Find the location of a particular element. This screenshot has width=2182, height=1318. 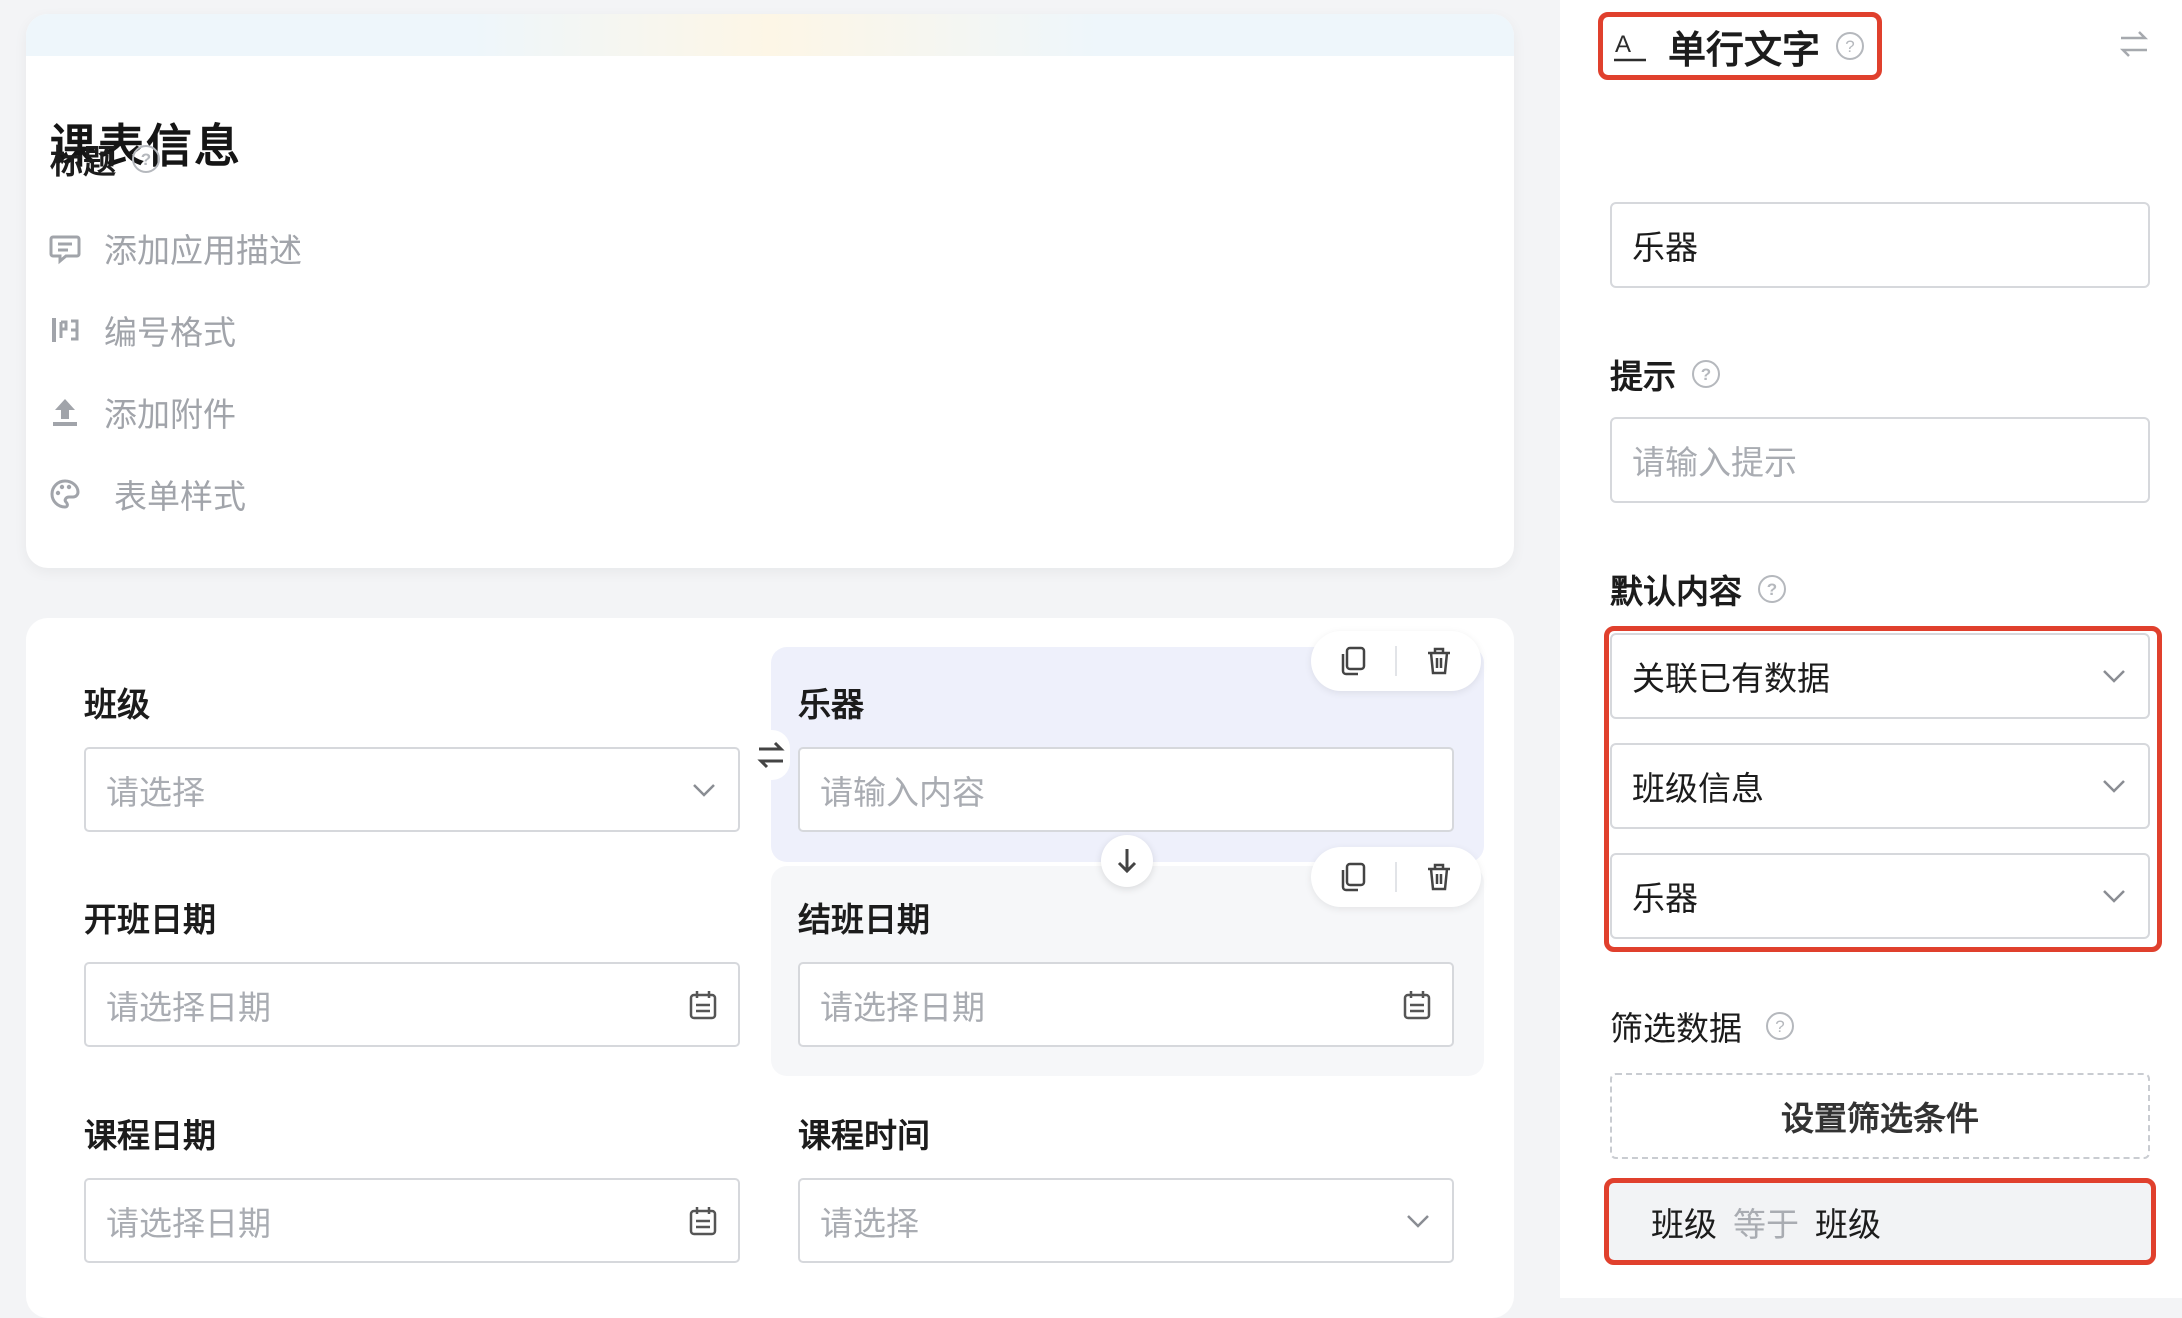

swap-icon is located at coordinates (771, 755).